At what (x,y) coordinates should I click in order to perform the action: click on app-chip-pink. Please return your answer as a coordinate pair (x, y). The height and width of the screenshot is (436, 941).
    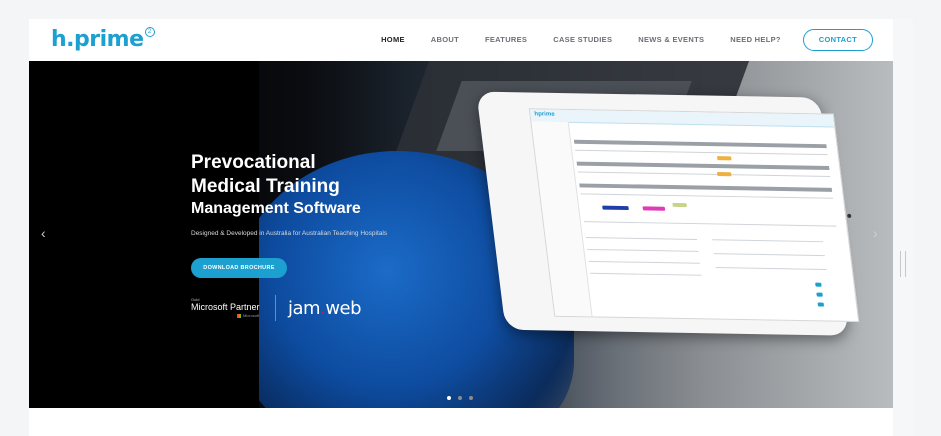
    Looking at the image, I should click on (654, 208).